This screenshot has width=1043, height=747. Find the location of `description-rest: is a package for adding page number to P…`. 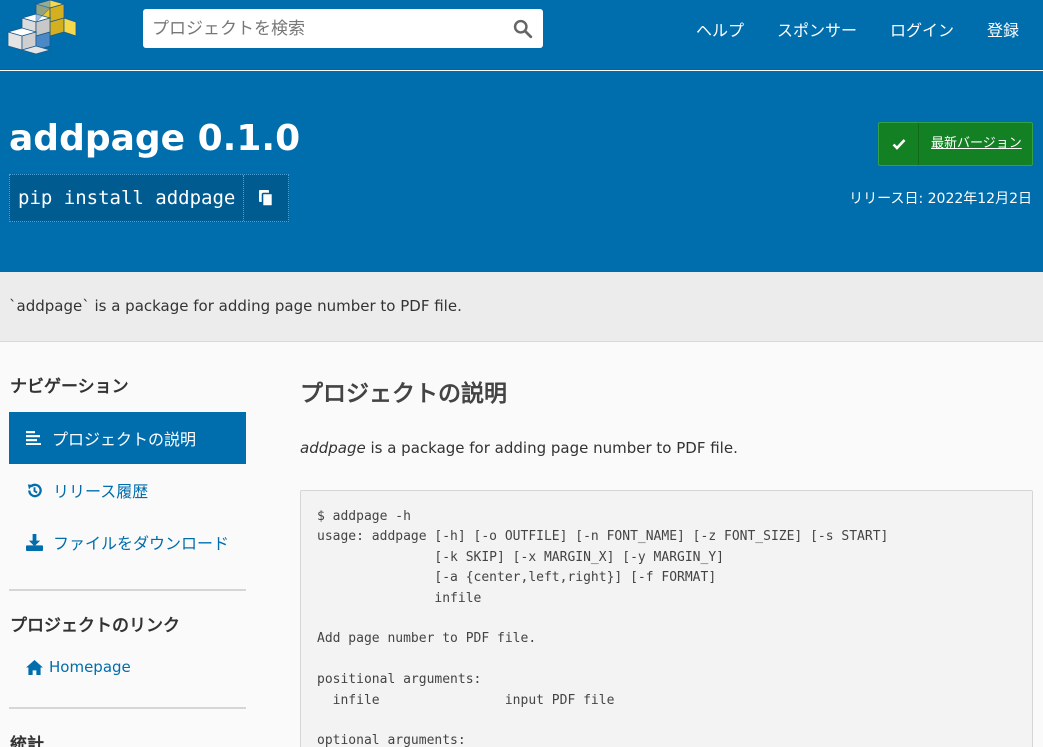

description-rest: is a package for adding page number to P… is located at coordinates (551, 448).